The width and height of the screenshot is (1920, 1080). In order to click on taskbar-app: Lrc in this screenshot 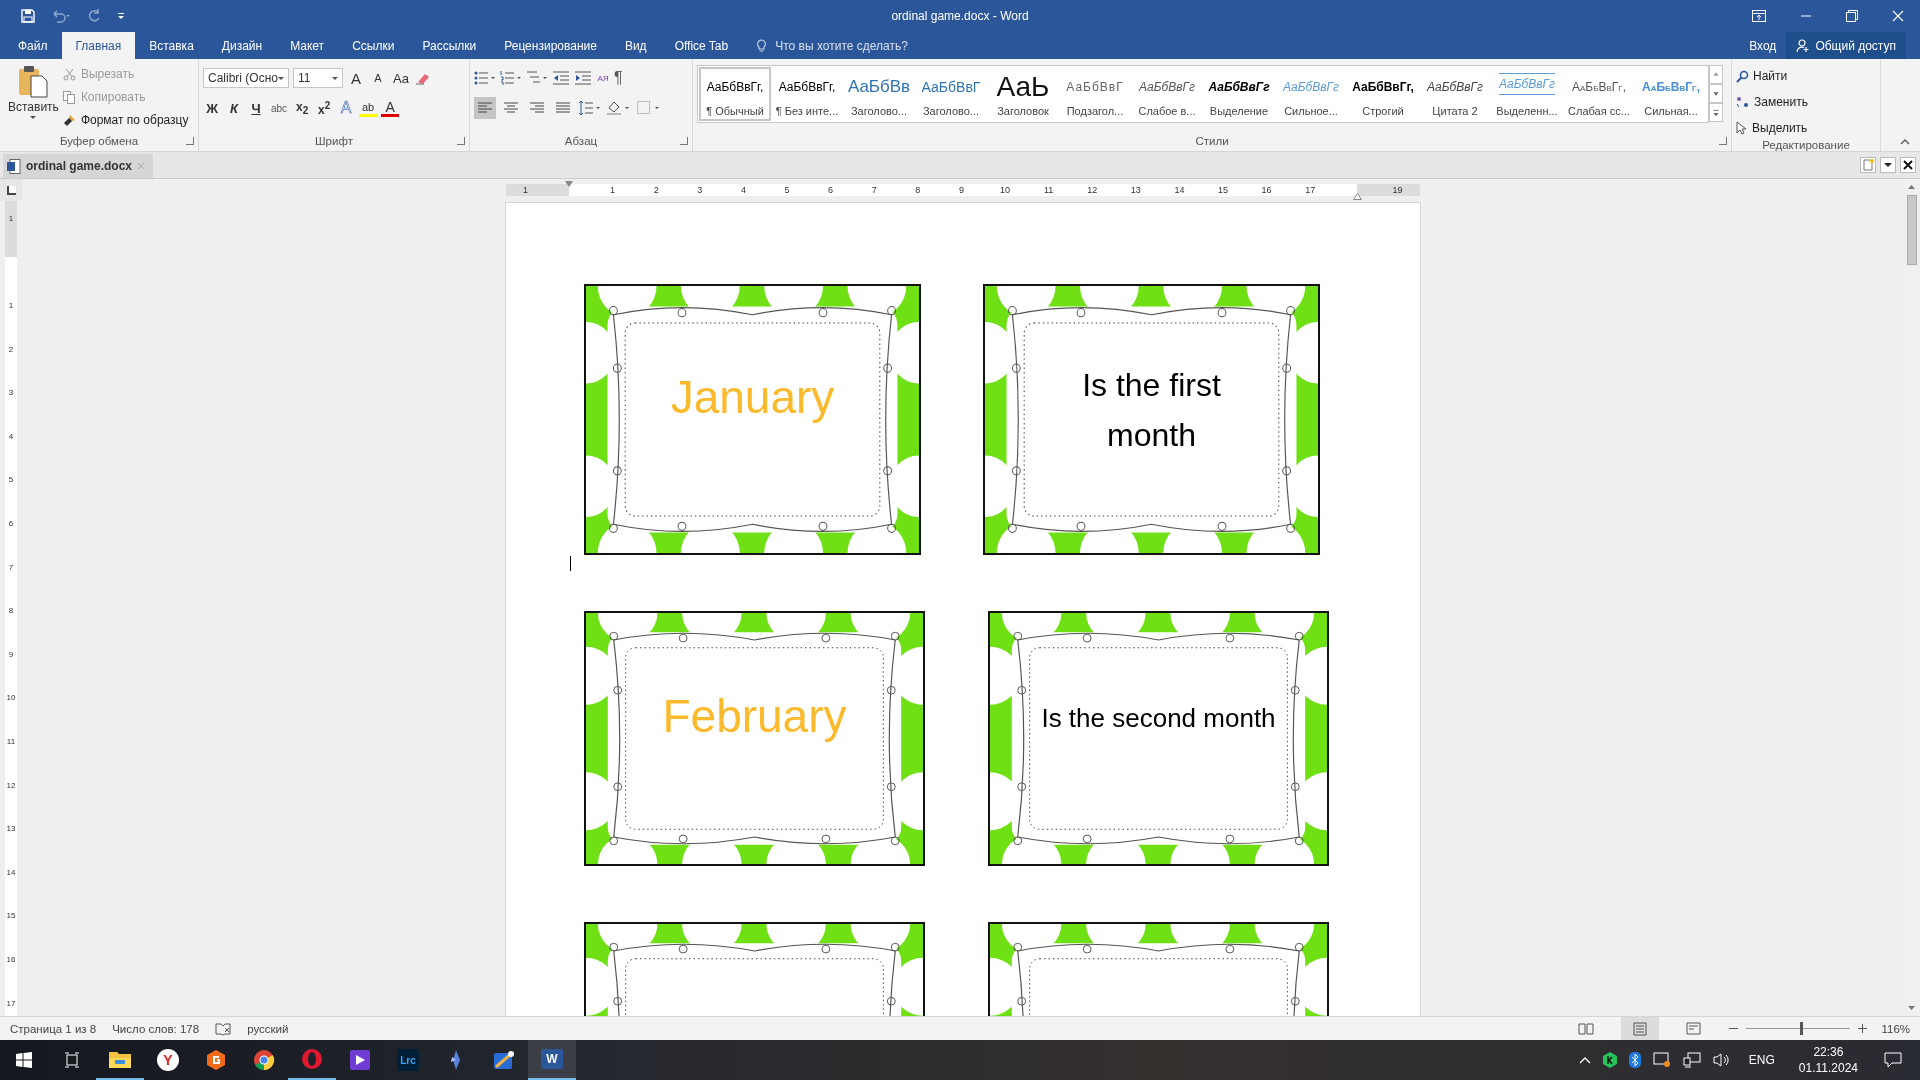, I will do `click(408, 1060)`.